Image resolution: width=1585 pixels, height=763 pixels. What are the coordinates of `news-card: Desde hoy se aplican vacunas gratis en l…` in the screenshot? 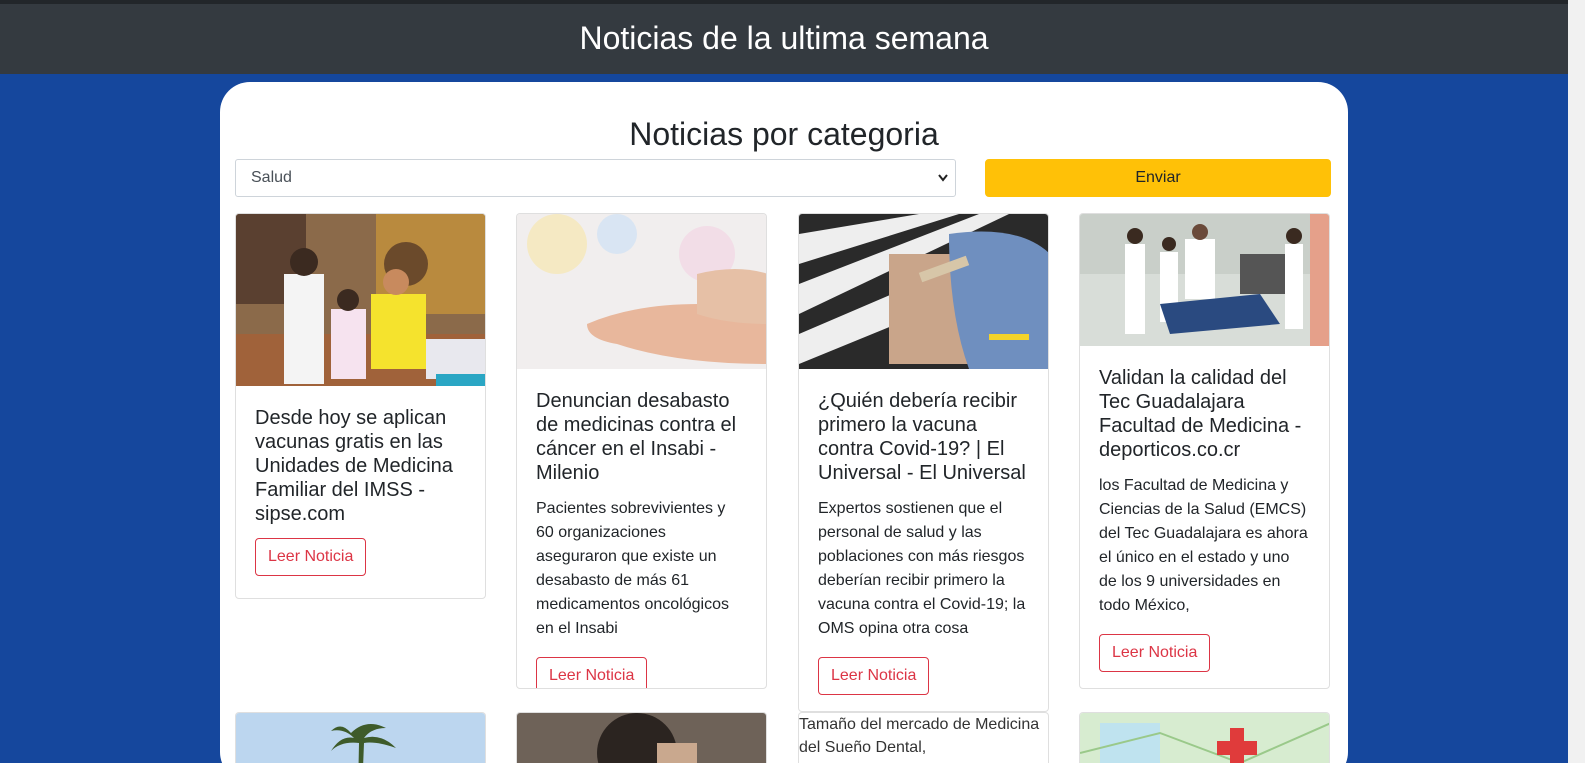 It's located at (360, 406).